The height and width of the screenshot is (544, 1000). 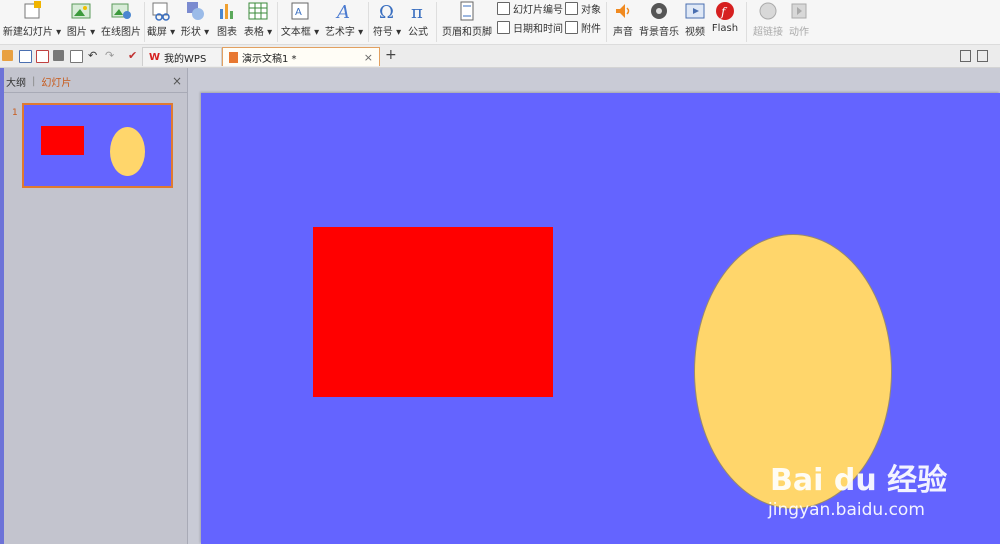 I want to click on music-icon, so click(x=659, y=11).